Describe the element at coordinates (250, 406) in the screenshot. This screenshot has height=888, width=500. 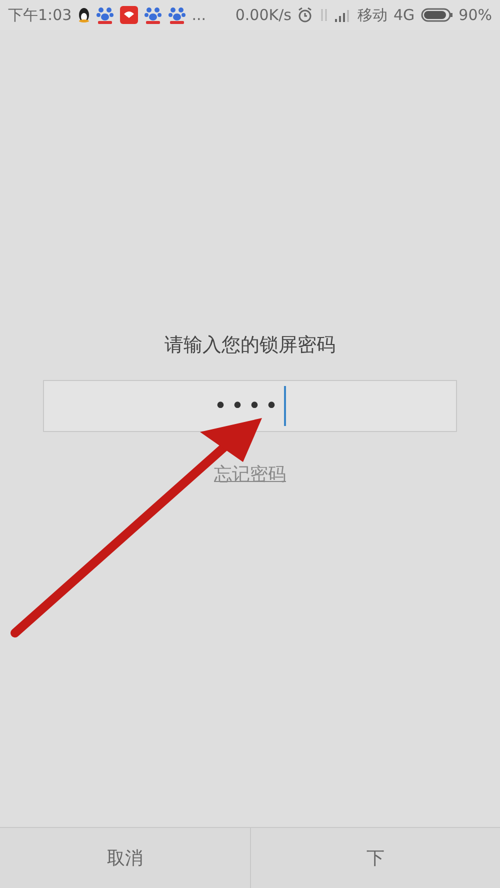
I see `password-field: ••••` at that location.